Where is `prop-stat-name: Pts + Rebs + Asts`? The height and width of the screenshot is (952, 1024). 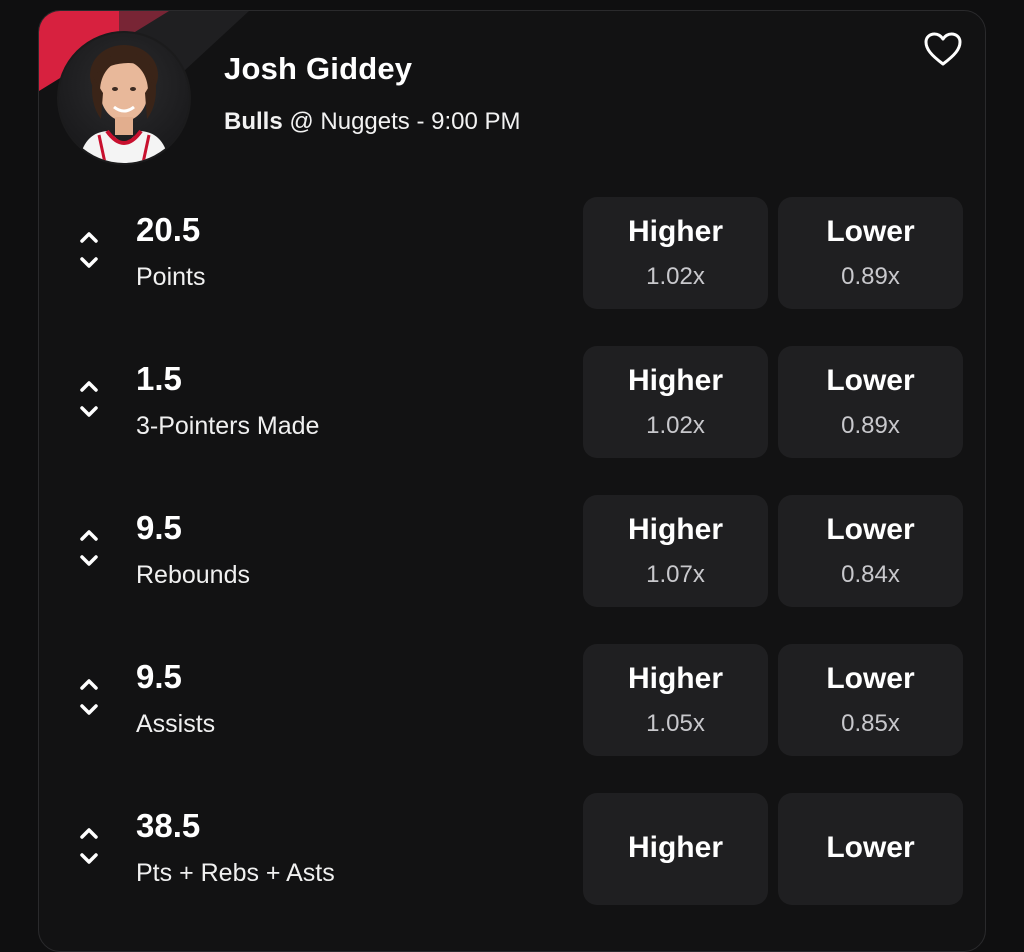
prop-stat-name: Pts + Rebs + Asts is located at coordinates (235, 873).